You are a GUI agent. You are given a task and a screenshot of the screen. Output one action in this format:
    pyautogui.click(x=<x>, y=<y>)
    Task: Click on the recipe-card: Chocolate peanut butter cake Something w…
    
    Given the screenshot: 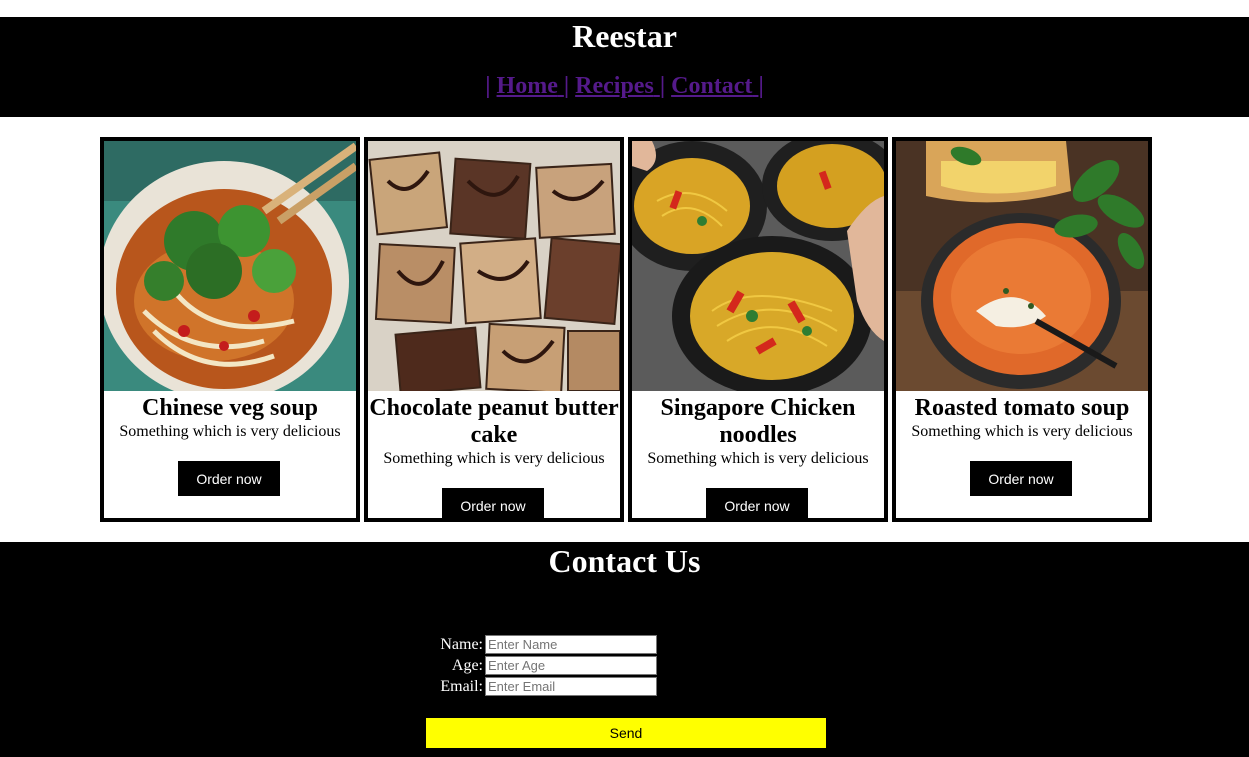 What is the action you would take?
    pyautogui.click(x=494, y=329)
    